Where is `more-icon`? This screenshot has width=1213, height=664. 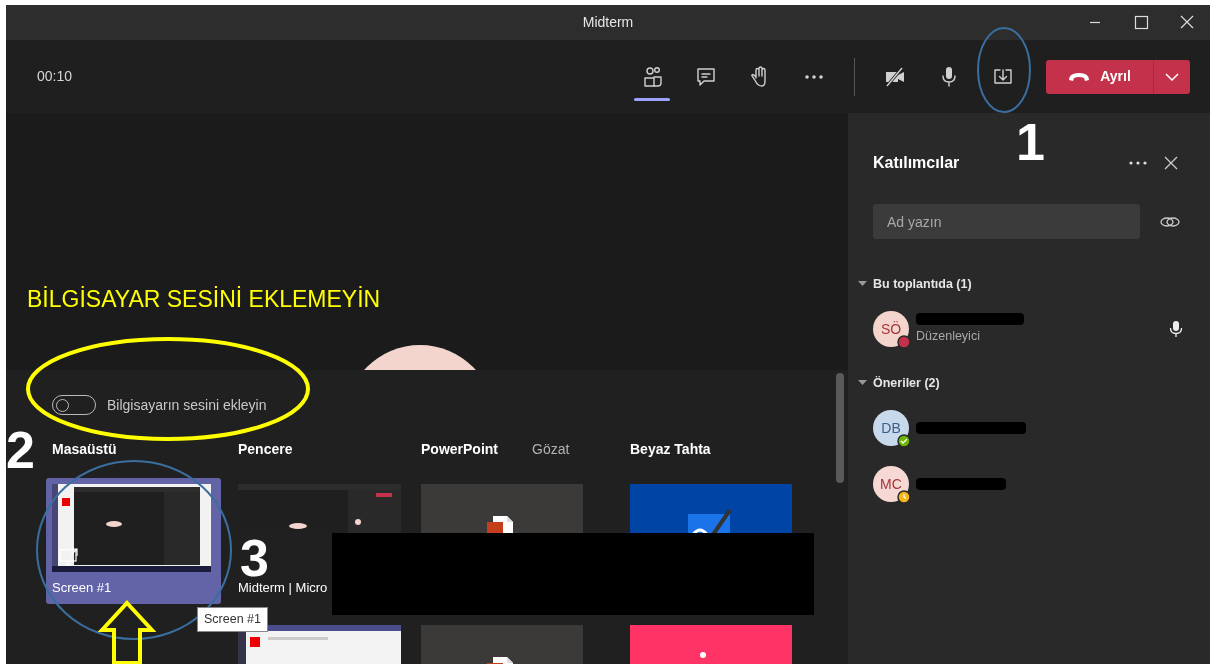
more-icon is located at coordinates (1138, 163).